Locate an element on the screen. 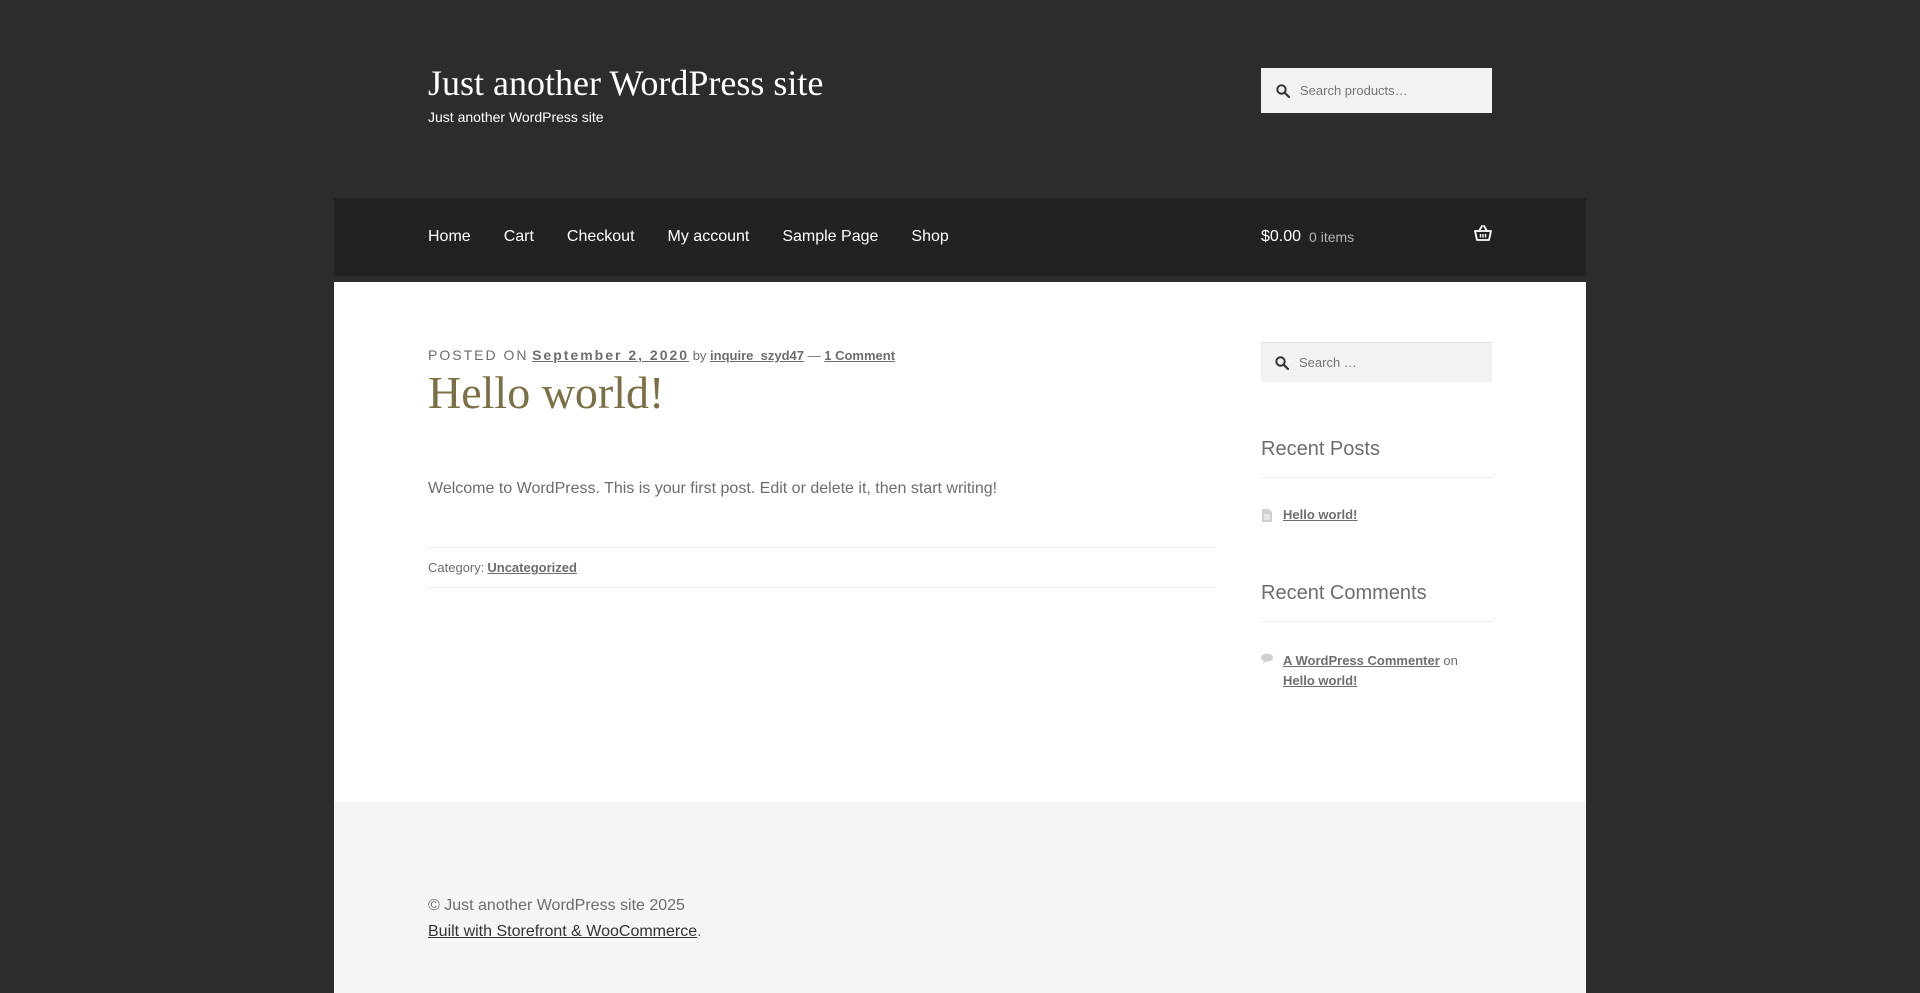 This screenshot has width=1920, height=993. nav-my-account: My account is located at coordinates (709, 237).